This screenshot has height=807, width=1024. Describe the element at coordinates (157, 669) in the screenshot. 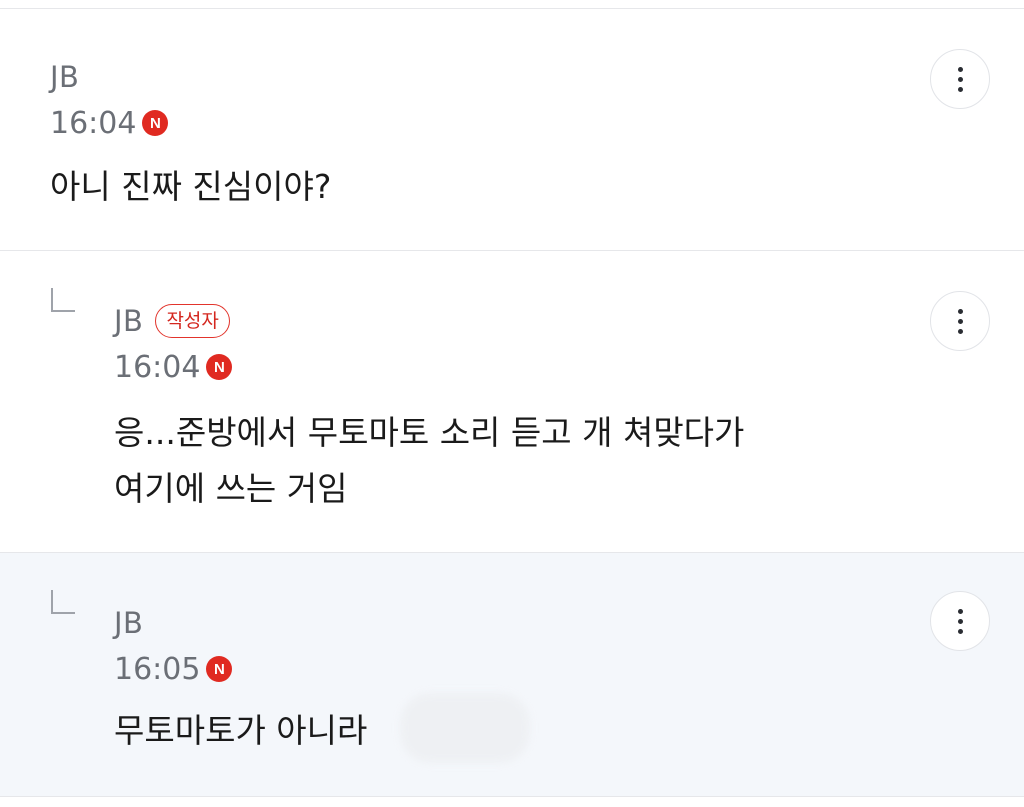

I see `comment-time: 16:05` at that location.